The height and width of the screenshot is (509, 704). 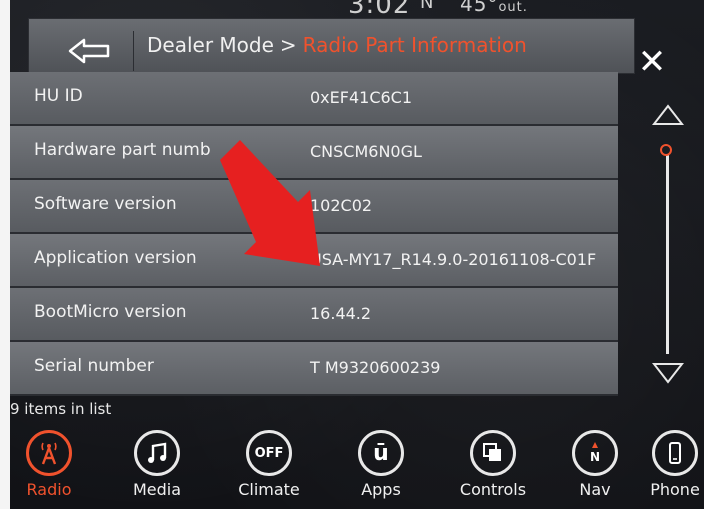 I want to click on nav-label: Apps, so click(x=381, y=489).